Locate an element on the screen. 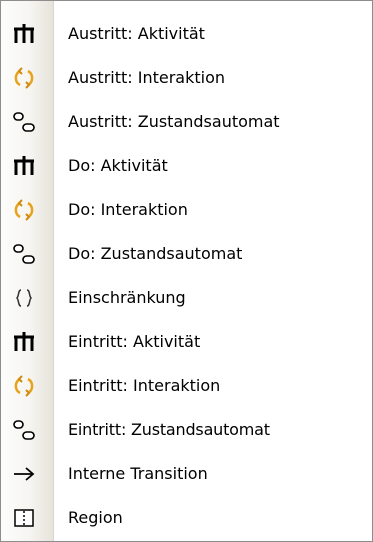 The height and width of the screenshot is (542, 373). menu-item-region: Region is located at coordinates (186, 518).